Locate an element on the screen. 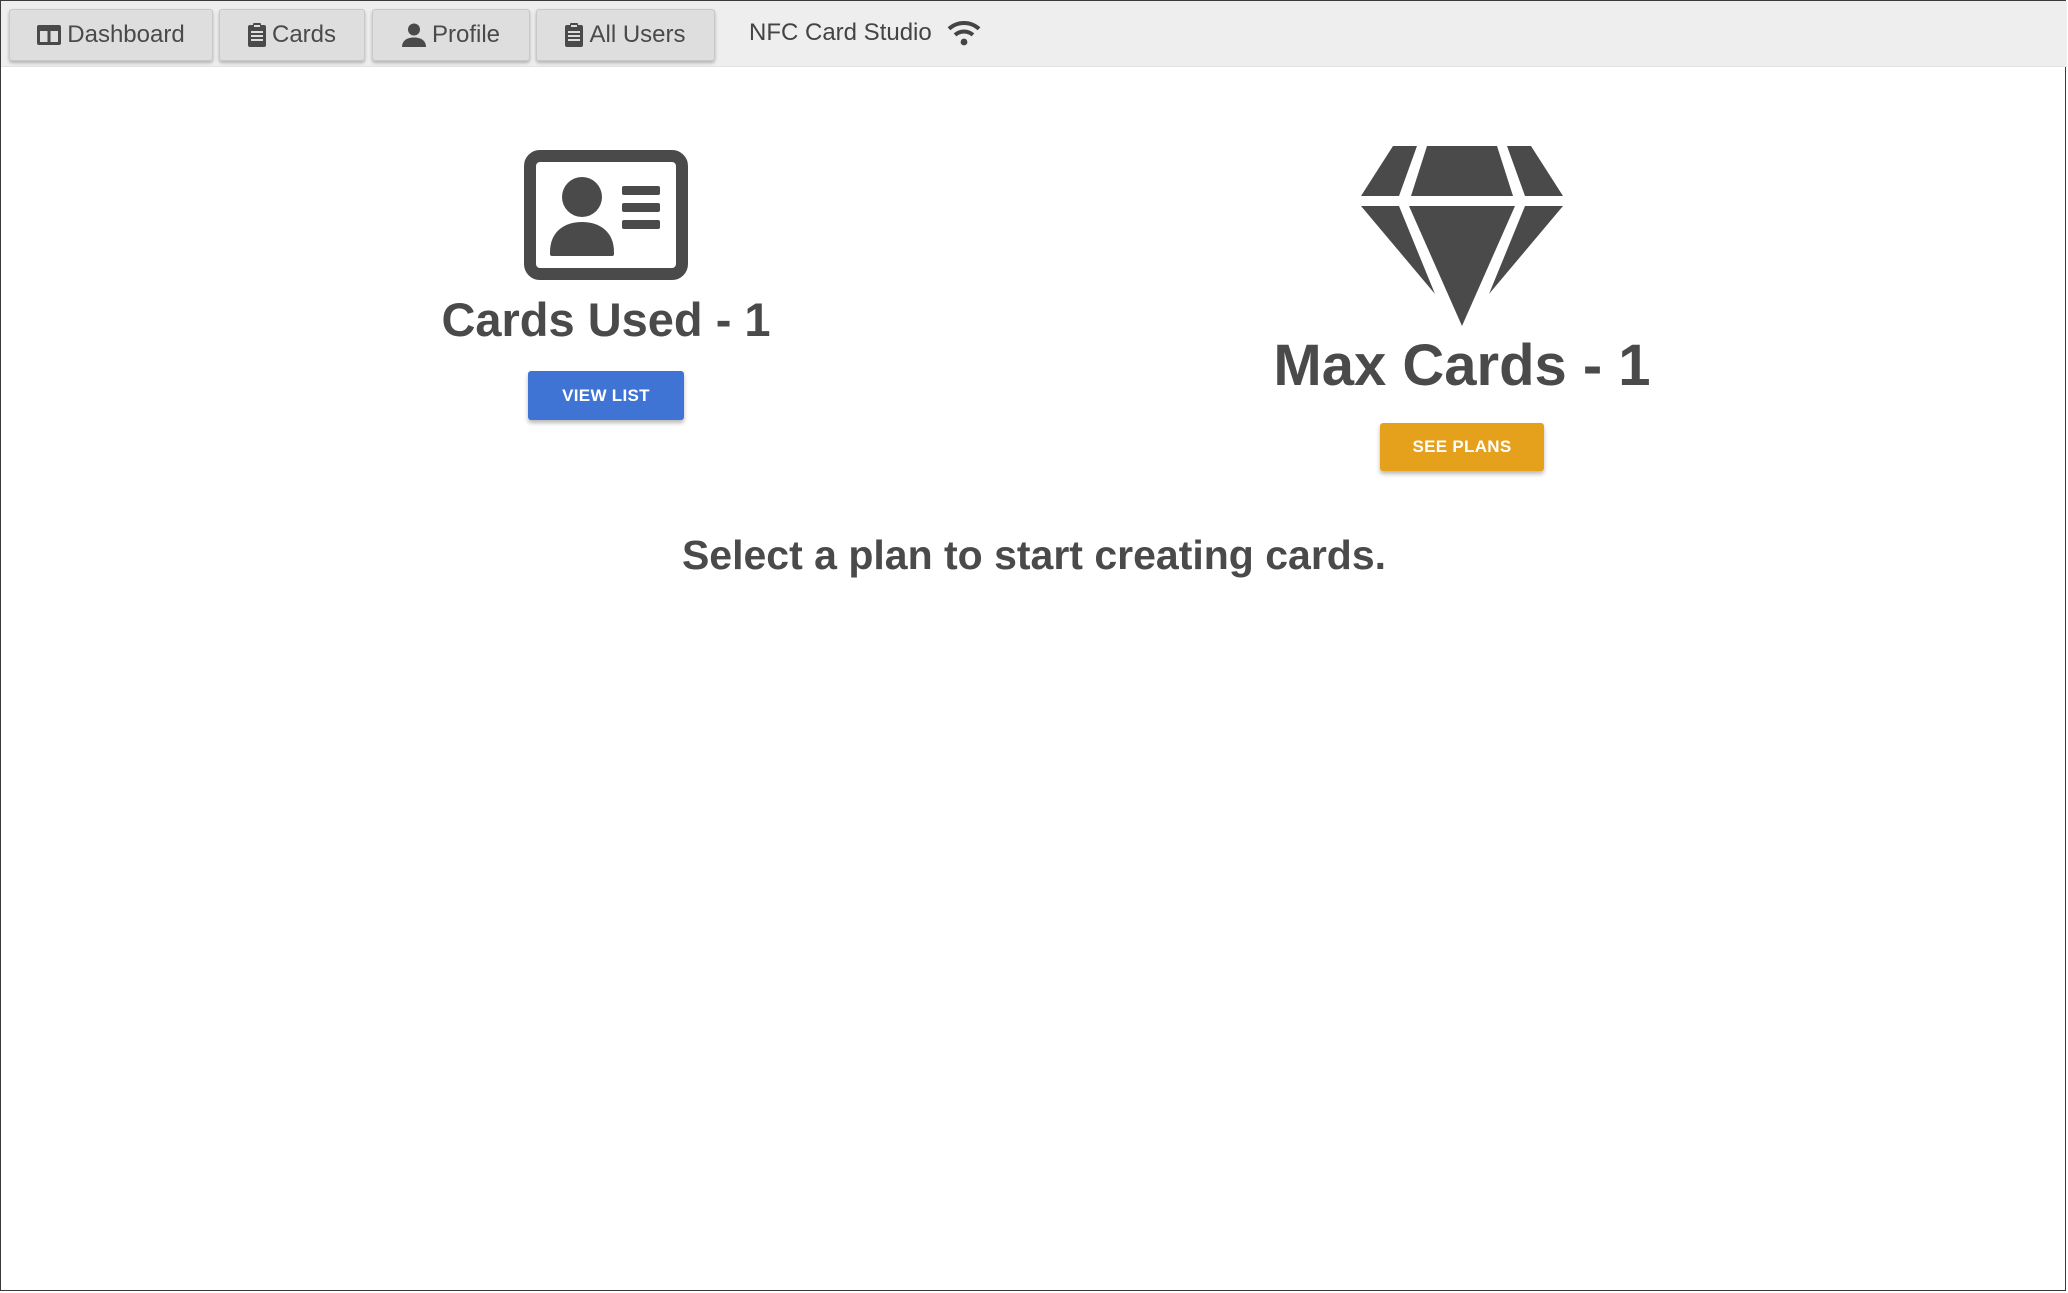 The width and height of the screenshot is (2068, 1293). nav-cards-button: Cards is located at coordinates (292, 35).